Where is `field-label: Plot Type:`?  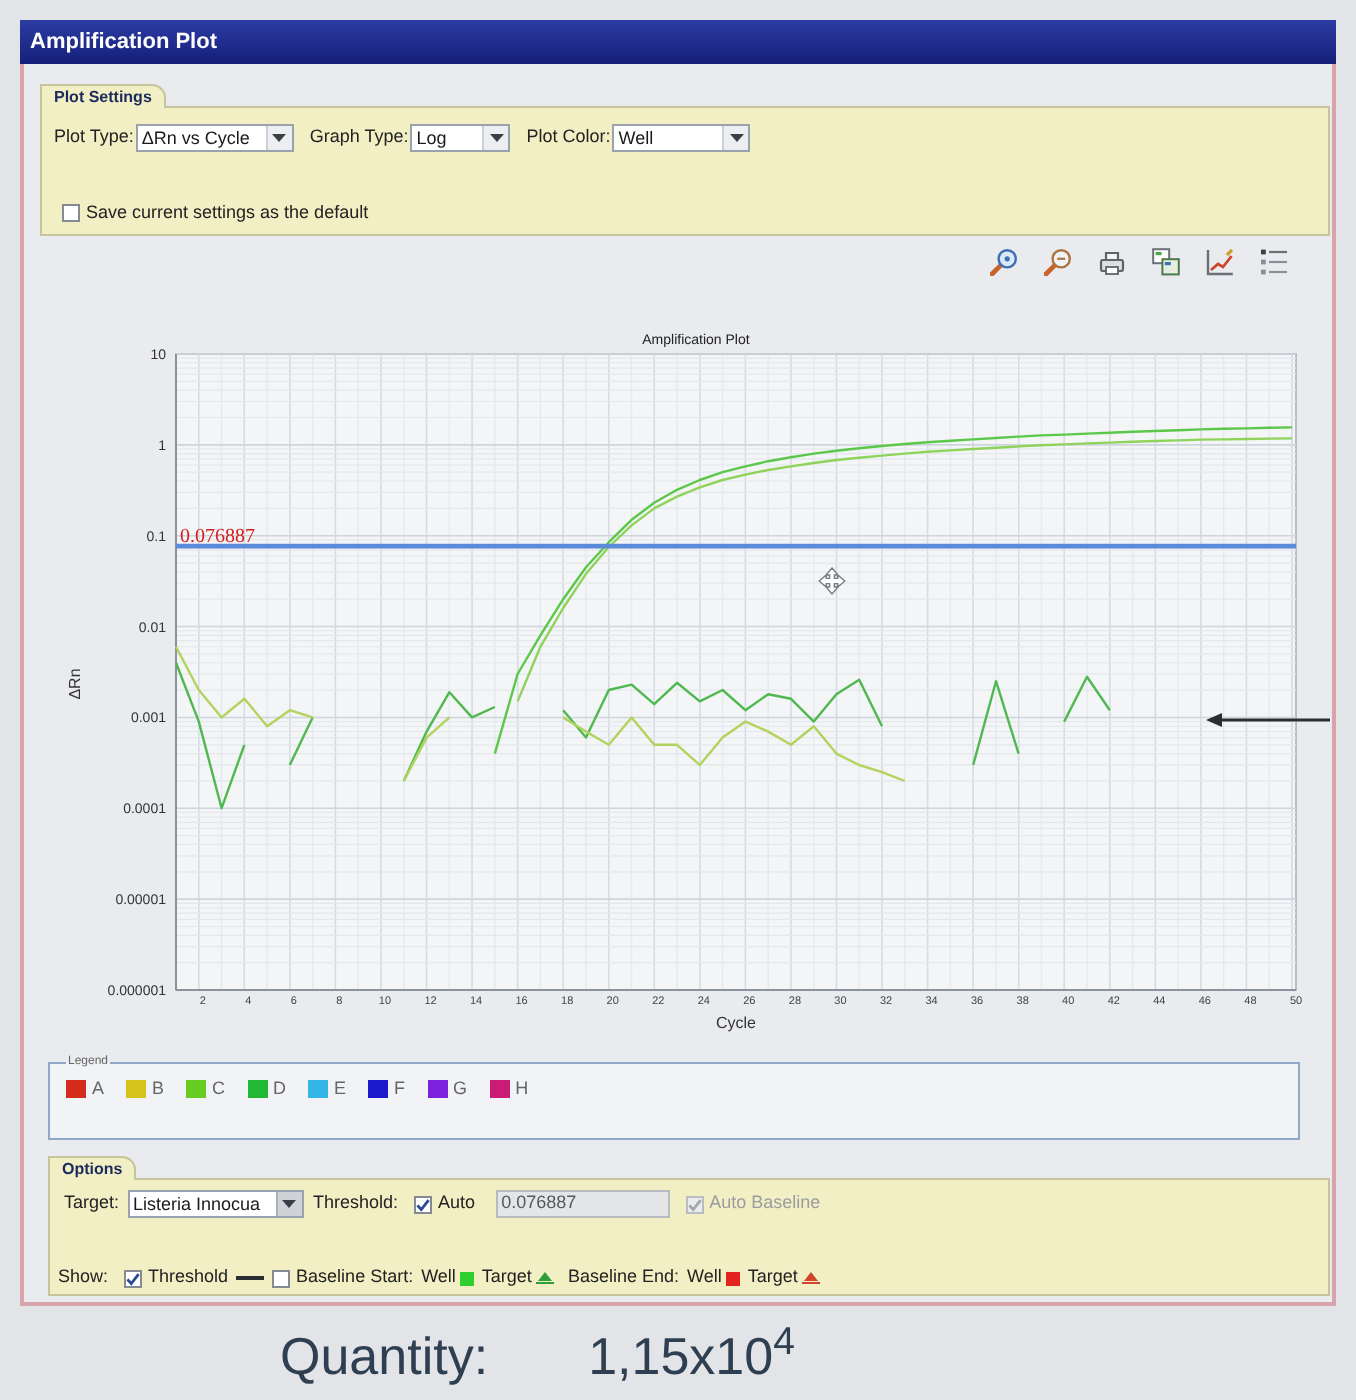
field-label: Plot Type: is located at coordinates (94, 137).